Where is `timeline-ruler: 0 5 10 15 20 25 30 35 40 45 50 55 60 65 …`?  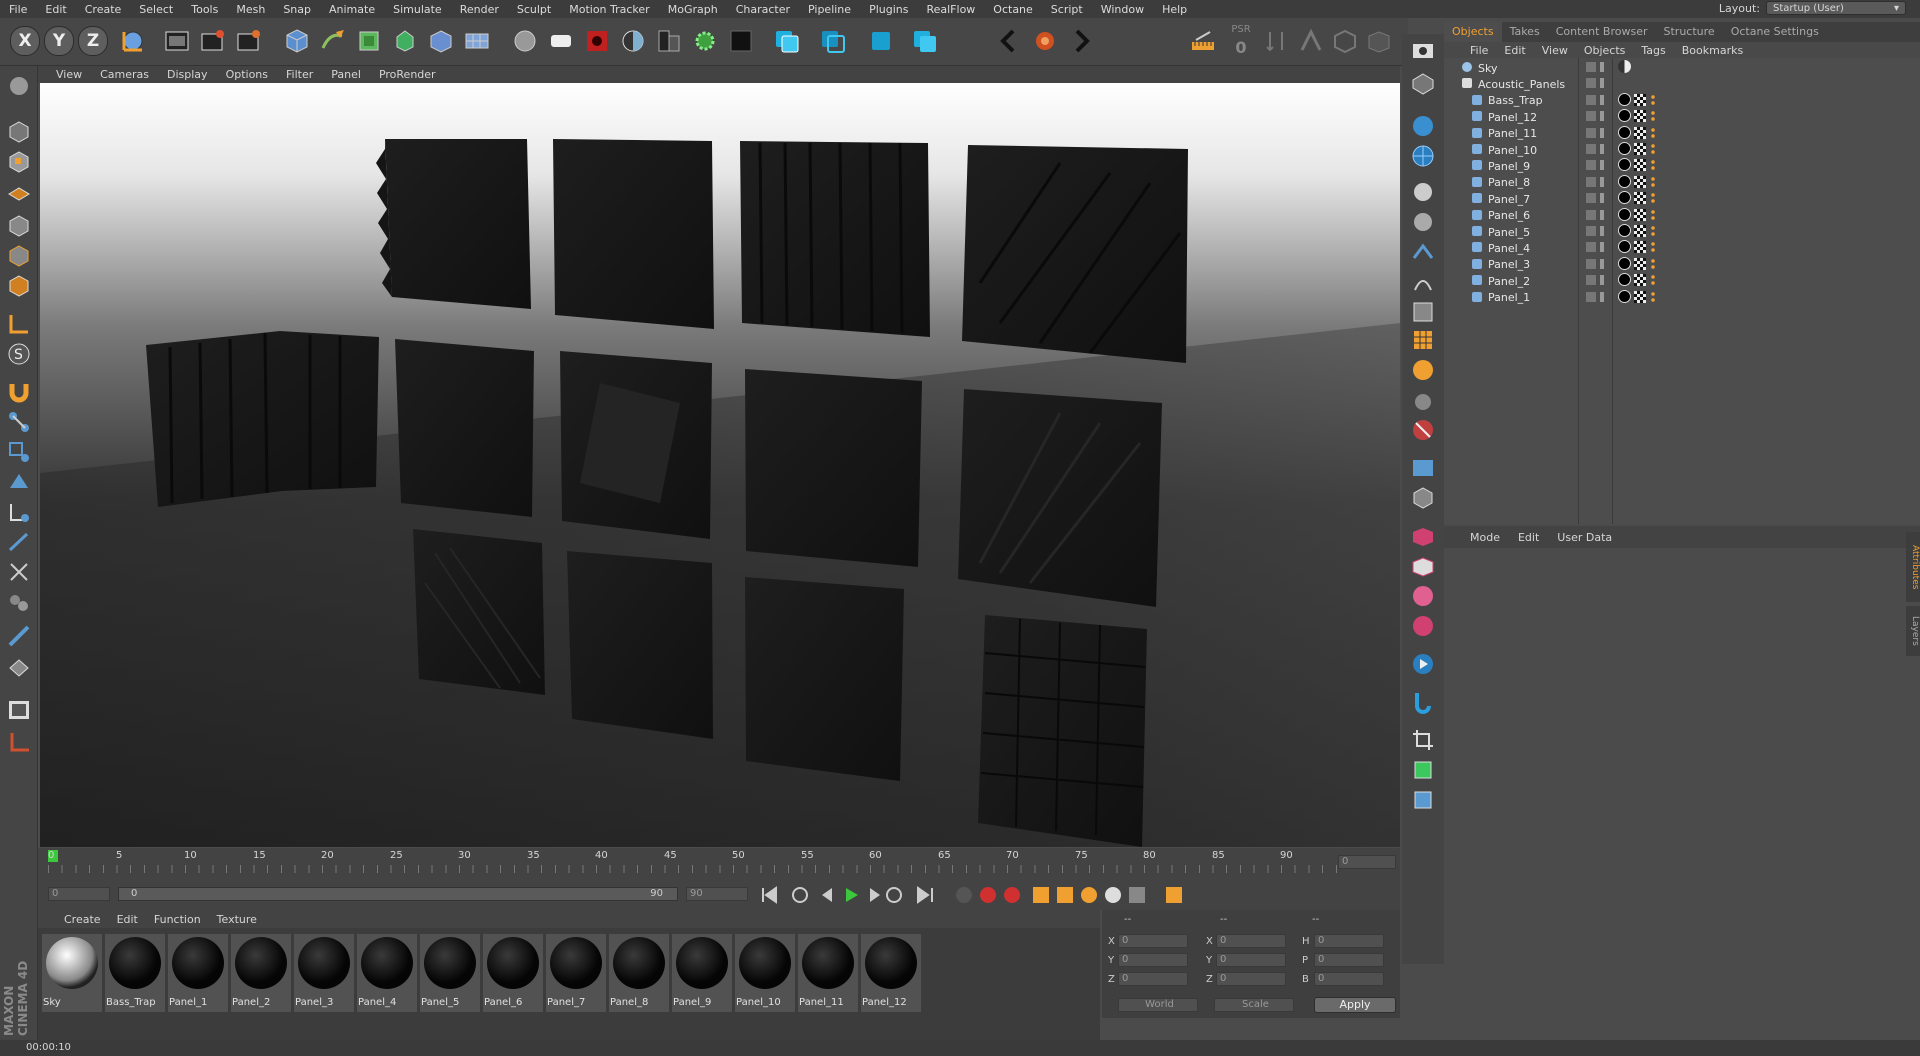 timeline-ruler: 0 5 10 15 20 25 30 35 40 45 50 55 60 65 … is located at coordinates (719, 863).